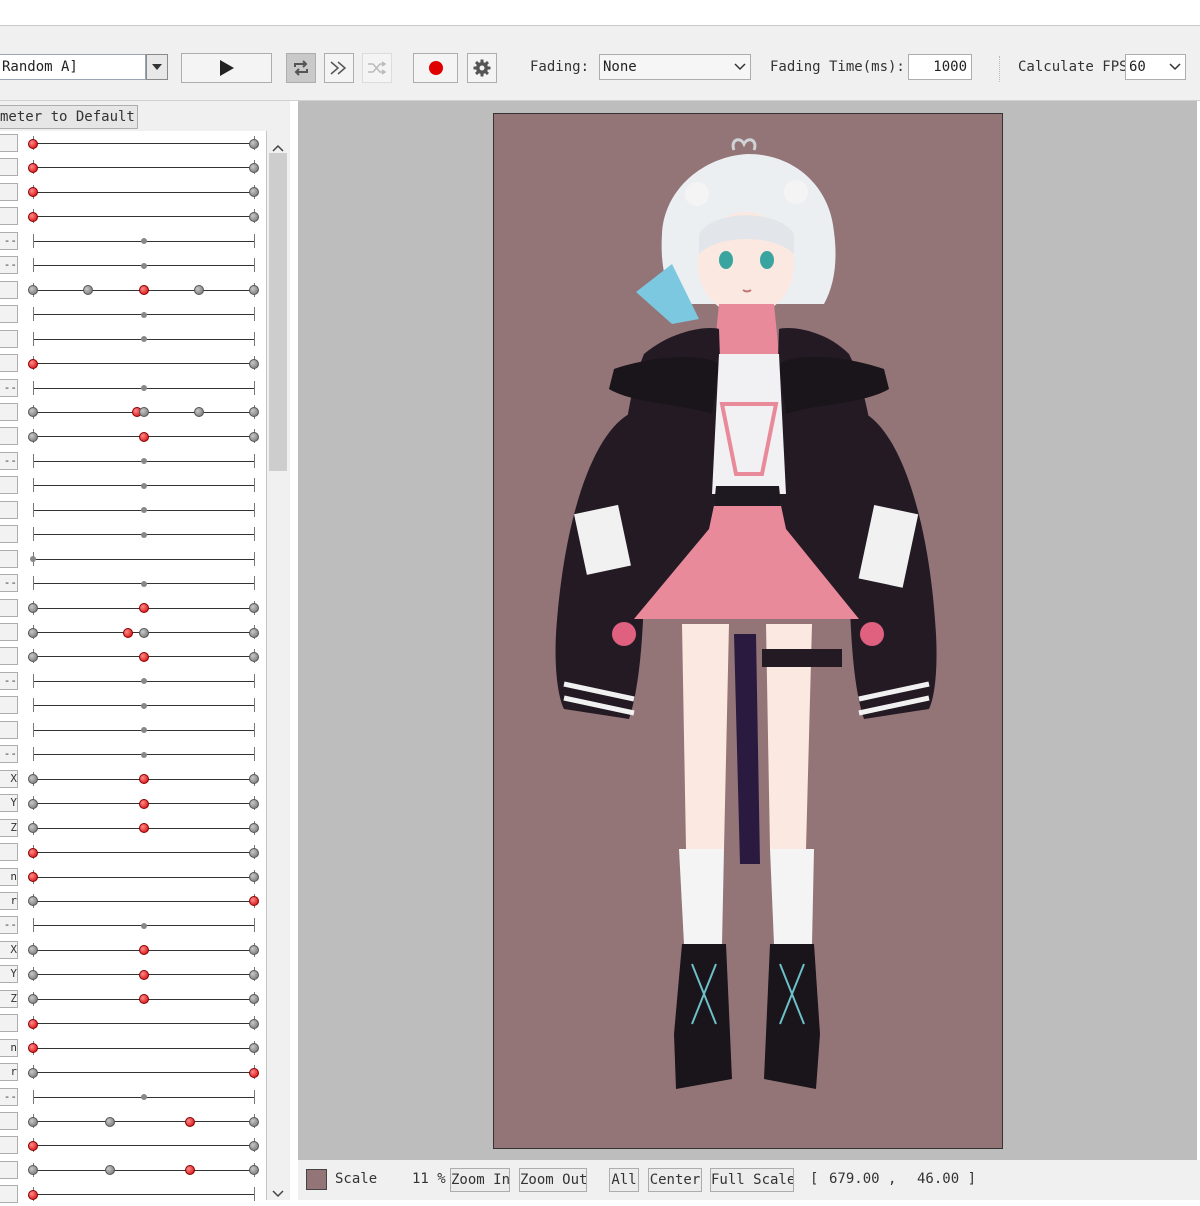 This screenshot has height=1206, width=1200. I want to click on parameter-name-button: n, so click(9, 1047).